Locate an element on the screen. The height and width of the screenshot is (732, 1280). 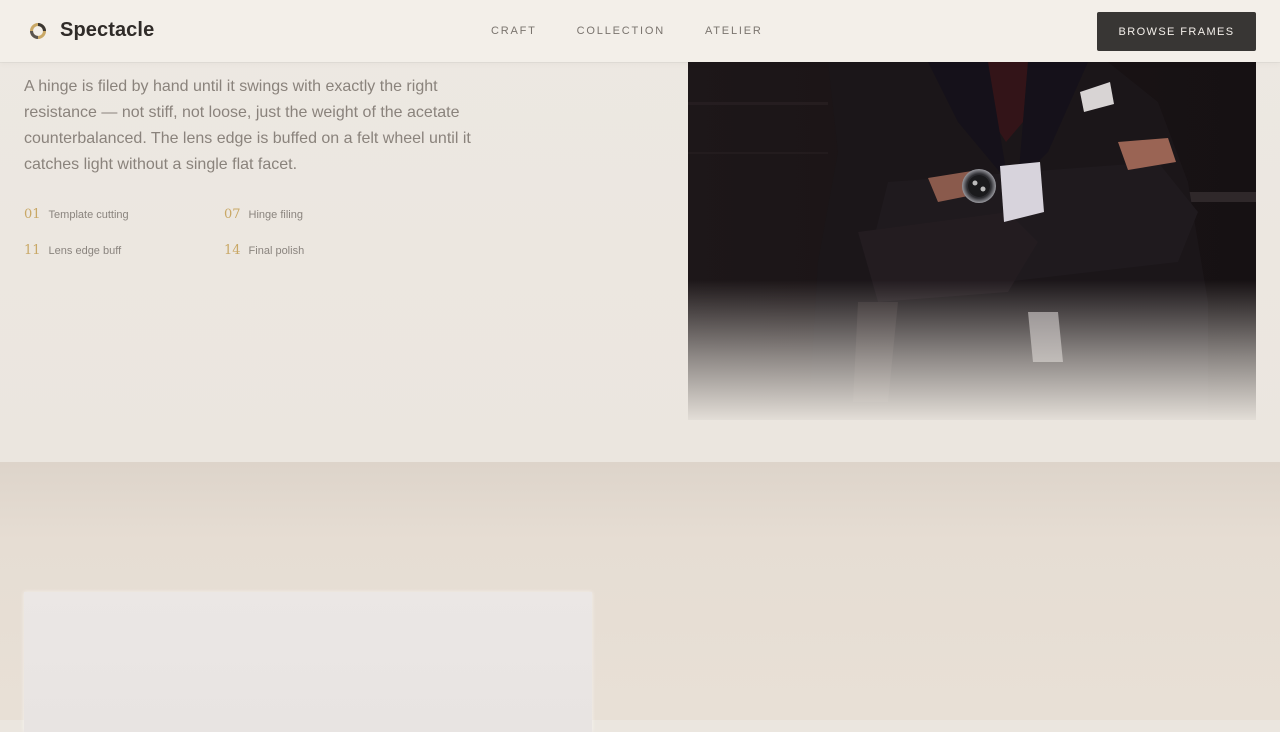
process-step: 14 Final polish is located at coordinates (324, 252).